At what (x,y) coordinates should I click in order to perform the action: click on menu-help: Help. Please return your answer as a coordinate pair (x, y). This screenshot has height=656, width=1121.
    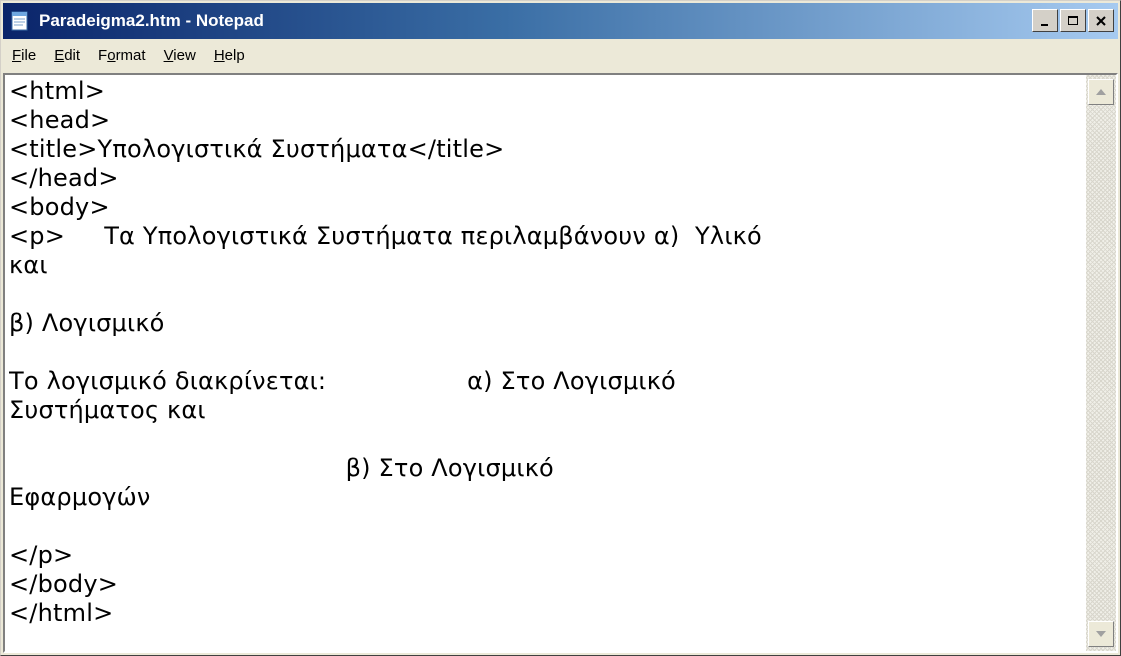
    Looking at the image, I should click on (229, 56).